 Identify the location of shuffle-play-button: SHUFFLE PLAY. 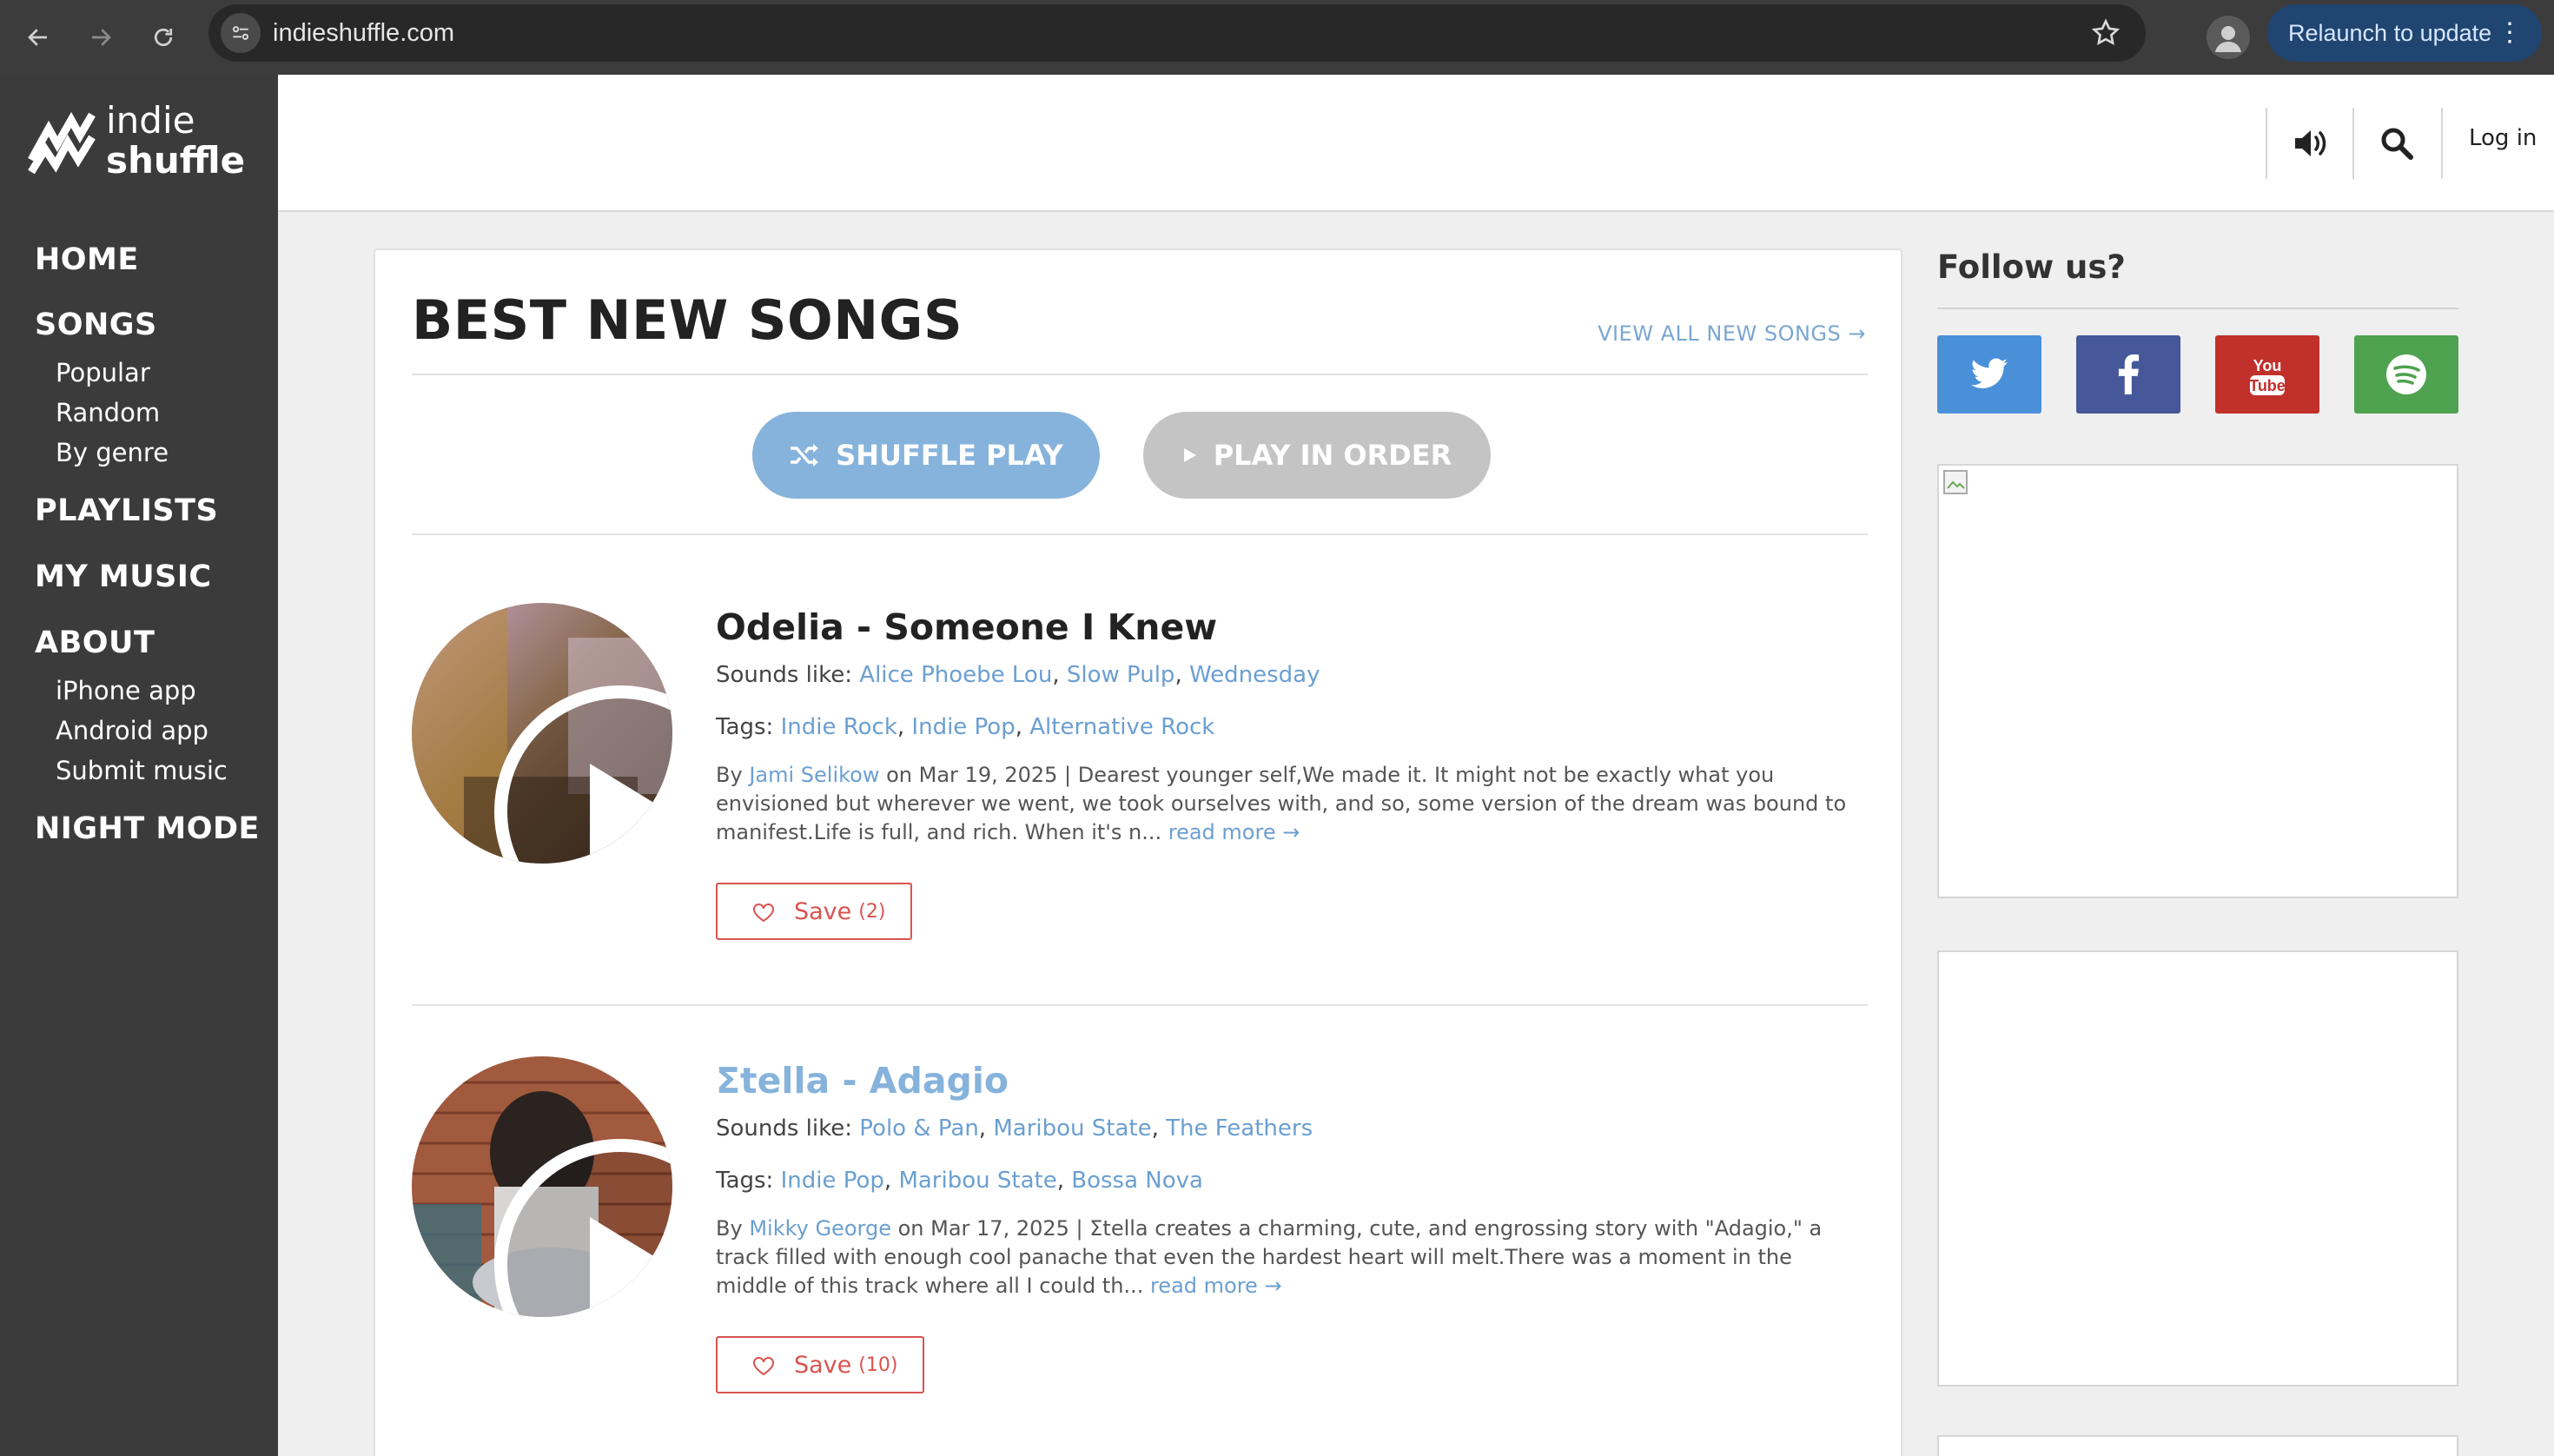
(926, 455).